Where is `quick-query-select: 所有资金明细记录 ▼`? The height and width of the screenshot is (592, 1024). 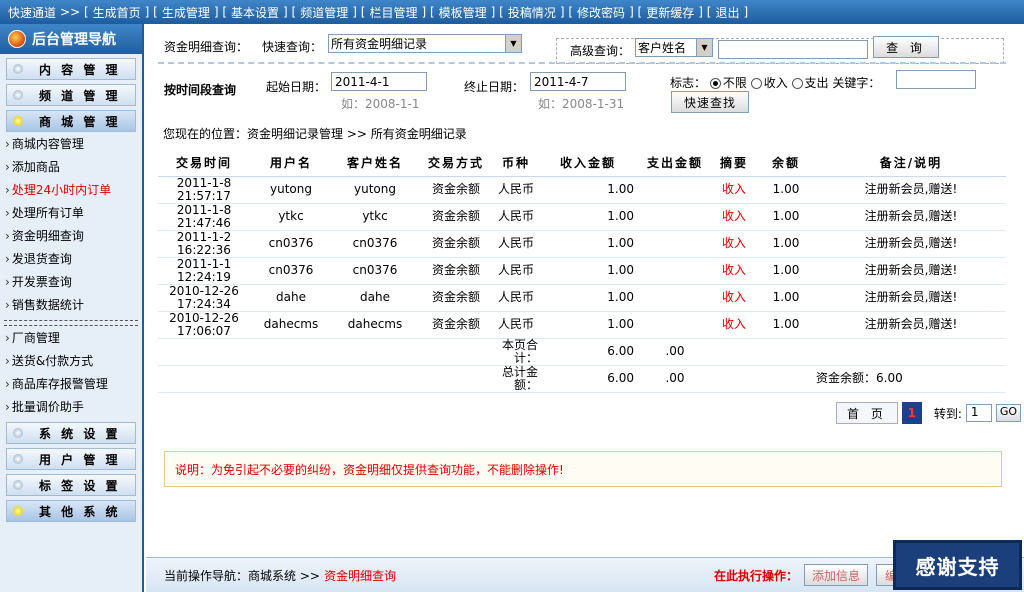 quick-query-select: 所有资金明细记录 ▼ is located at coordinates (425, 43).